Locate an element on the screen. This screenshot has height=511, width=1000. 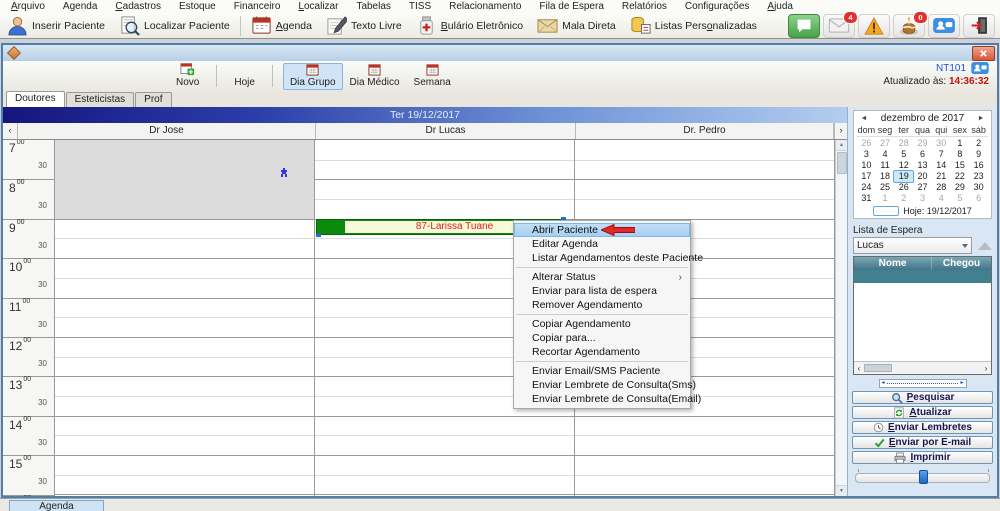
mini-cal-day: 16 is located at coordinates (978, 165).